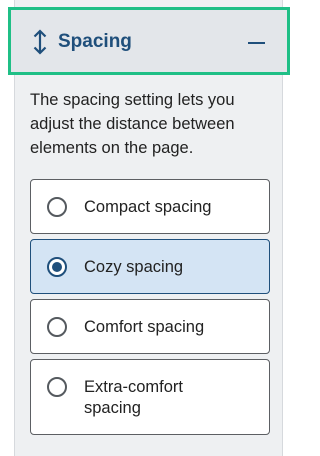 Image resolution: width=320 pixels, height=456 pixels. Describe the element at coordinates (57, 267) in the screenshot. I see `radio-button-selected` at that location.